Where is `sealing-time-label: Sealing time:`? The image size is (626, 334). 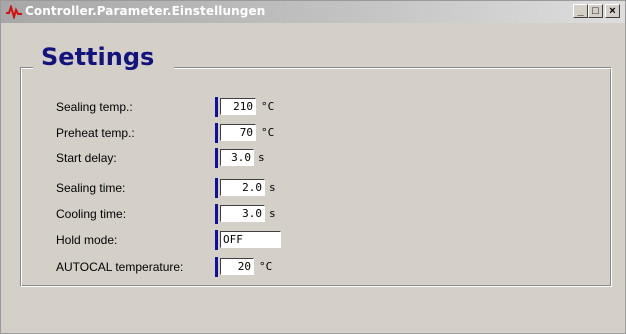 sealing-time-label: Sealing time: is located at coordinates (91, 188).